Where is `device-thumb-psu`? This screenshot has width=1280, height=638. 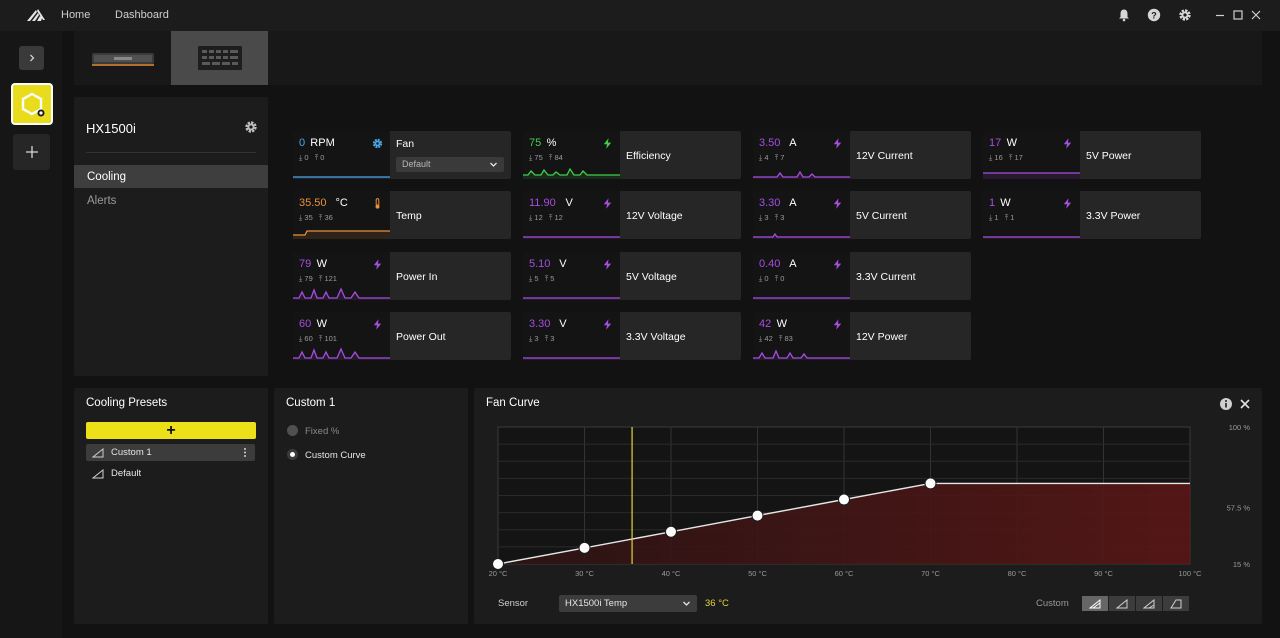
device-thumb-psu is located at coordinates (219, 58).